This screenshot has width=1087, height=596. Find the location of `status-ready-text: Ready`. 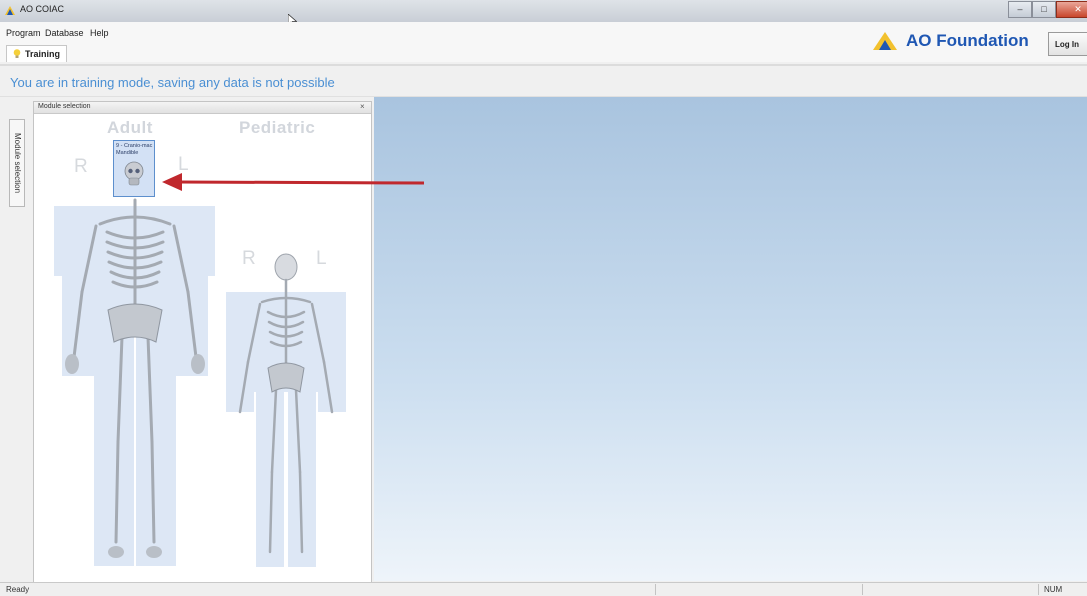

status-ready-text: Ready is located at coordinates (18, 589).